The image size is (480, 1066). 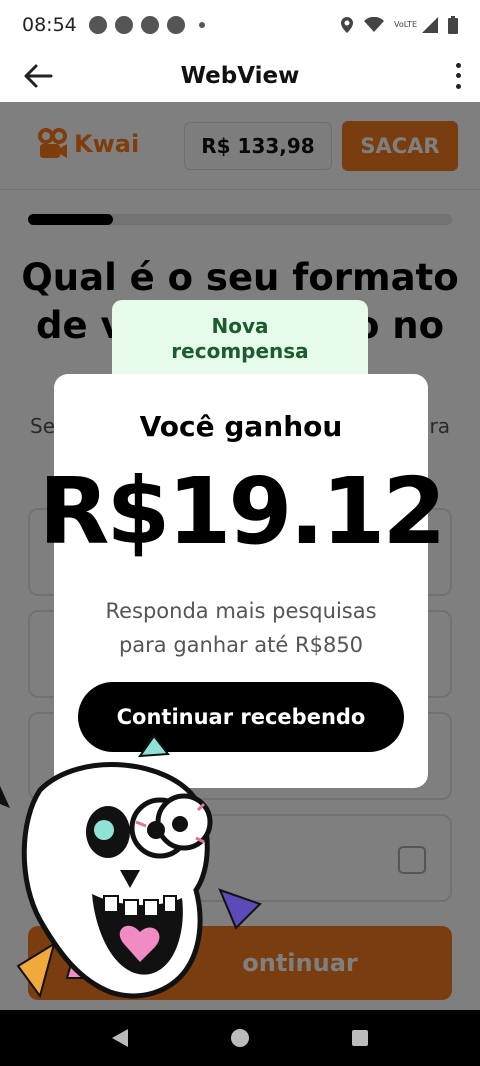 I want to click on status-bar: 08:54 VoLTE, so click(x=240, y=25).